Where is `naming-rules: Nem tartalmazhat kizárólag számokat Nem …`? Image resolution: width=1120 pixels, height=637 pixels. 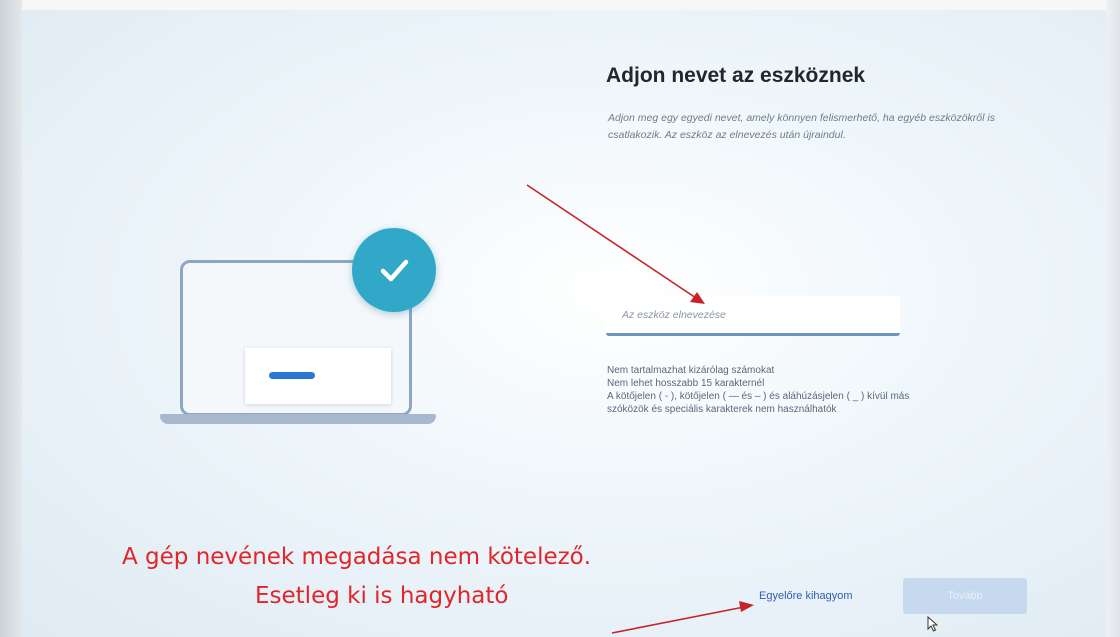 naming-rules: Nem tartalmazhat kizárólag számokat Nem … is located at coordinates (817, 390).